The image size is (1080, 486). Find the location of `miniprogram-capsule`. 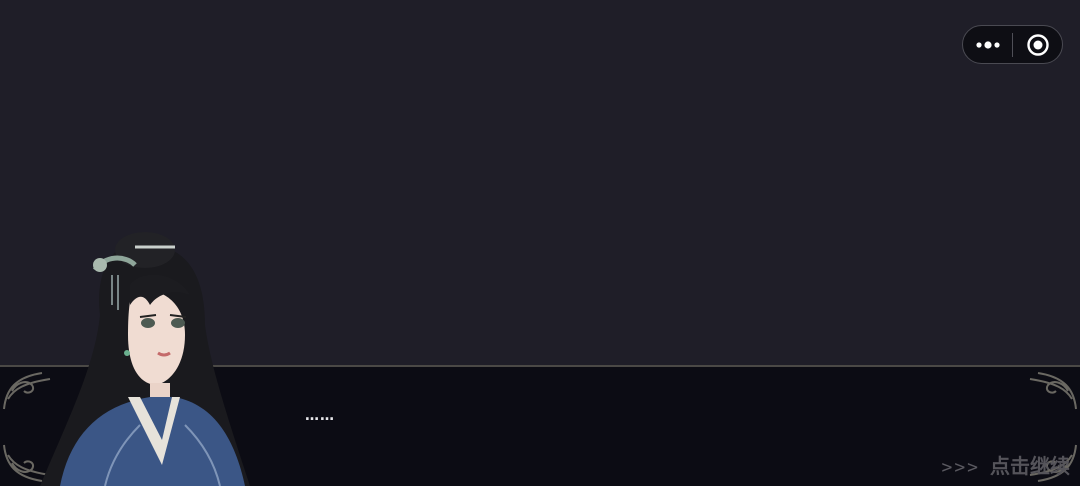

miniprogram-capsule is located at coordinates (1012, 44).